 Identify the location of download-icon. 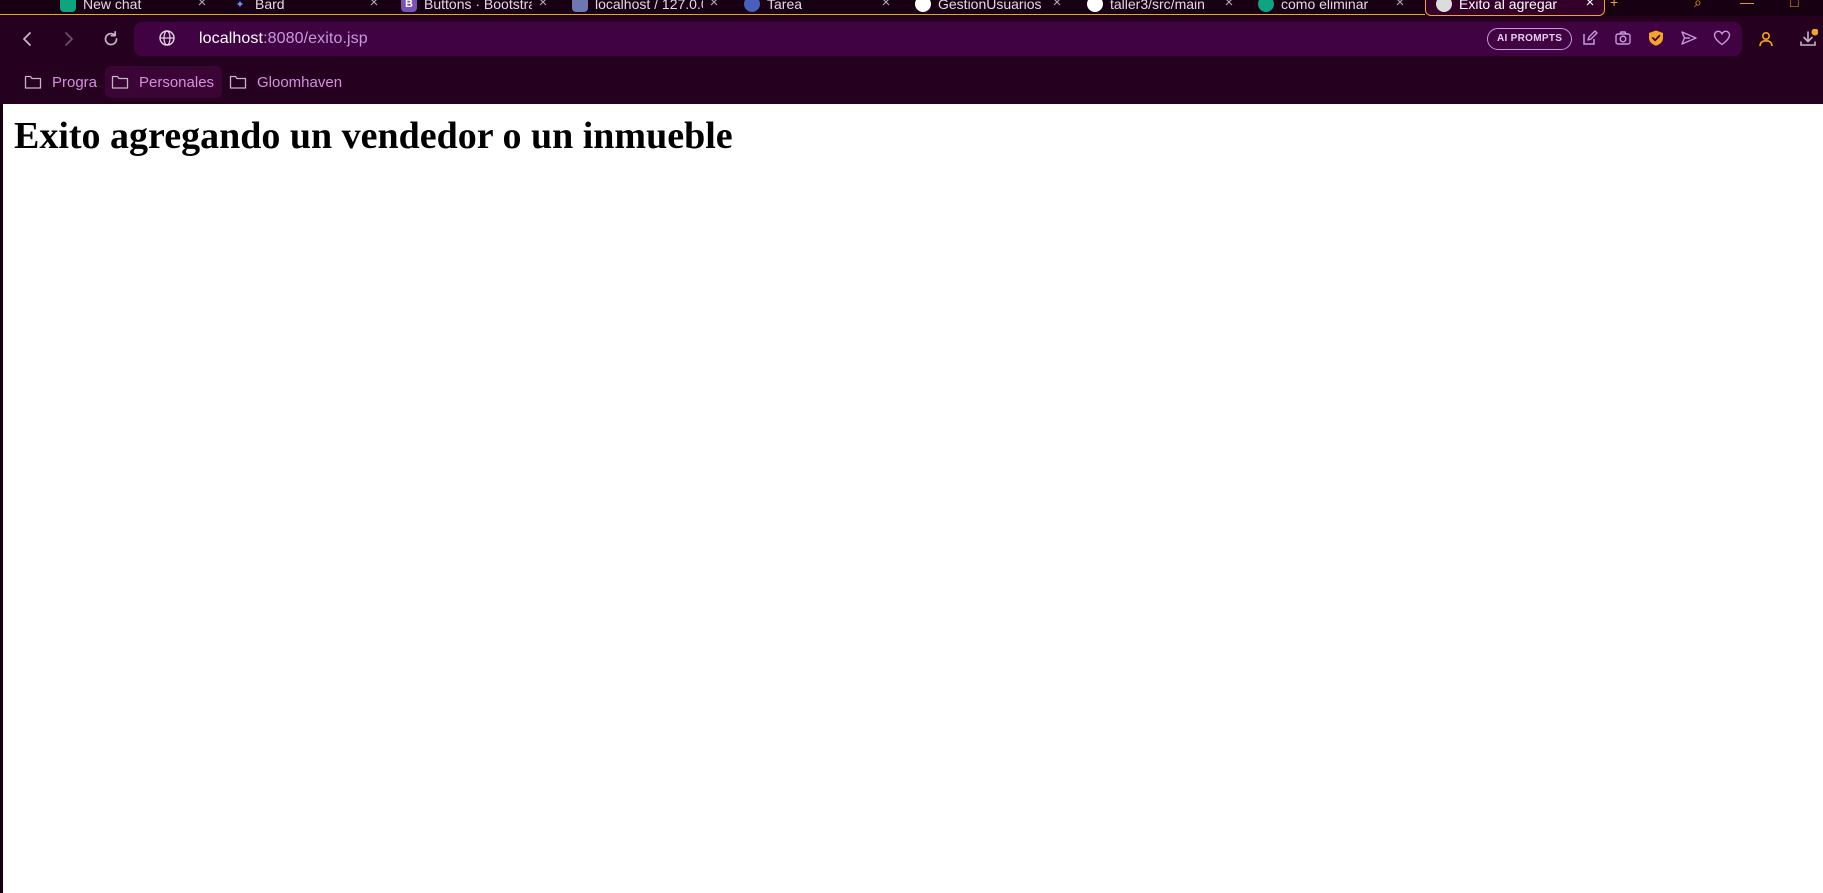
(1809, 37).